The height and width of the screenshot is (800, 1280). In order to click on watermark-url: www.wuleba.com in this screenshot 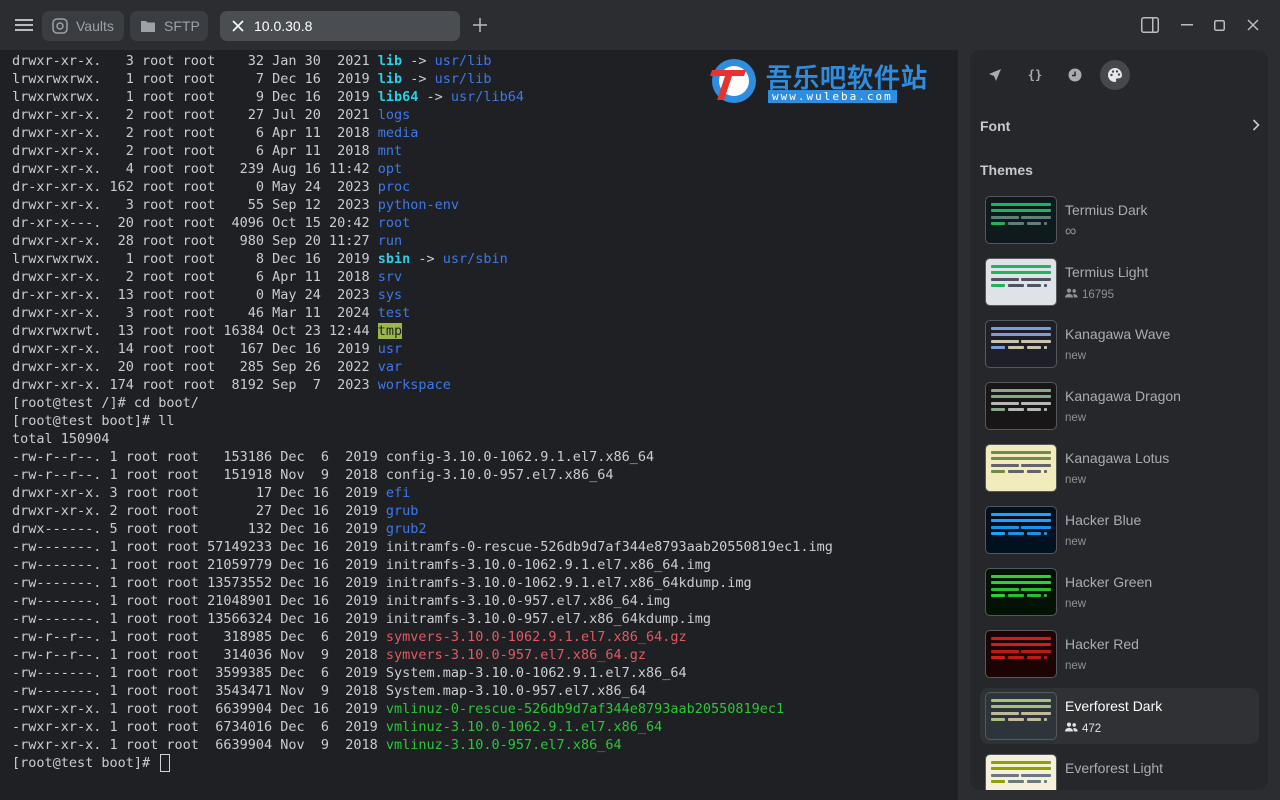, I will do `click(832, 96)`.